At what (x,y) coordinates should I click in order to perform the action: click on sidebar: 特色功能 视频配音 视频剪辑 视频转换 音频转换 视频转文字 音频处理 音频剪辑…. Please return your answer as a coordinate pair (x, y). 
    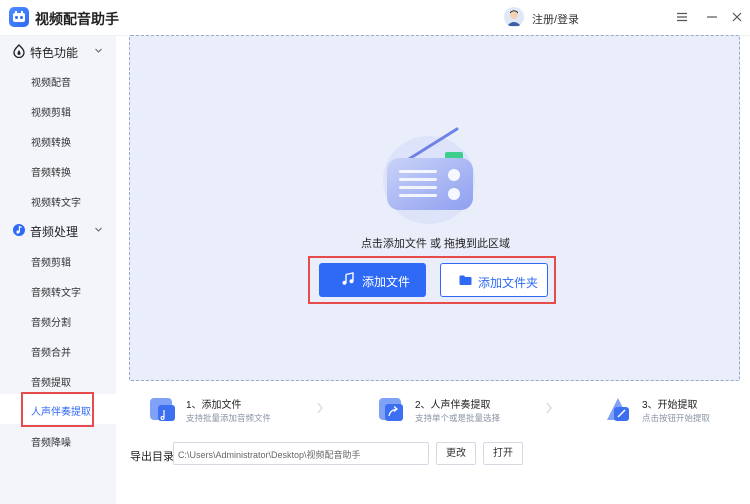
    Looking at the image, I should click on (58, 270).